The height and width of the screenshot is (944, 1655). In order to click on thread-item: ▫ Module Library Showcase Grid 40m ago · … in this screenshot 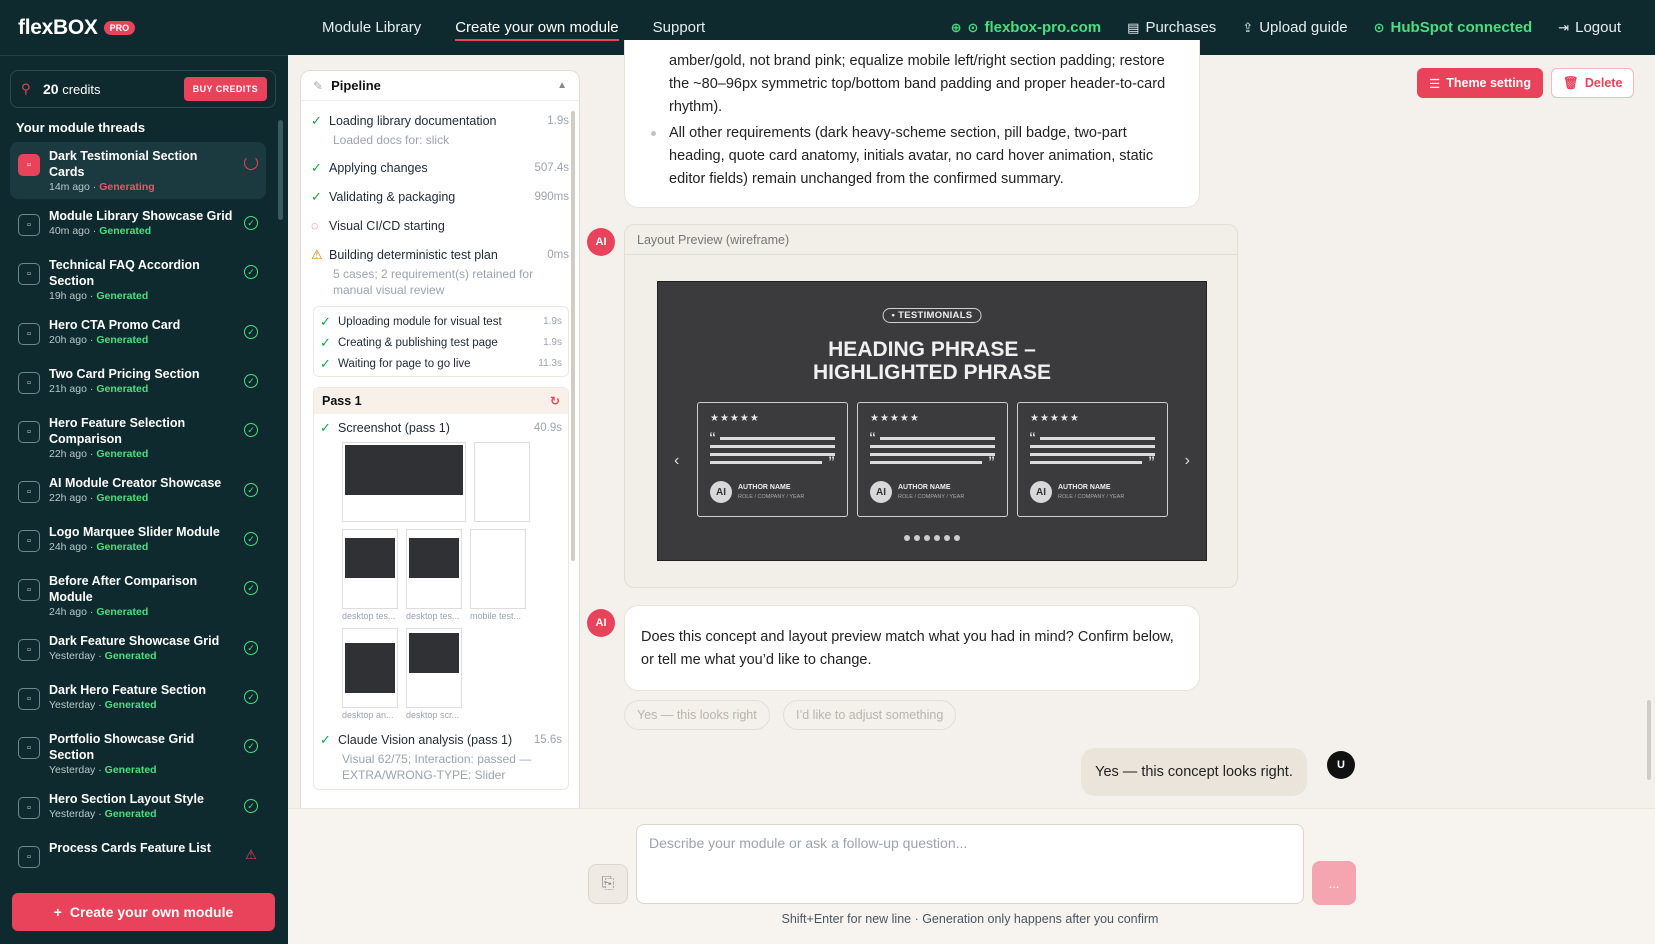, I will do `click(138, 225)`.